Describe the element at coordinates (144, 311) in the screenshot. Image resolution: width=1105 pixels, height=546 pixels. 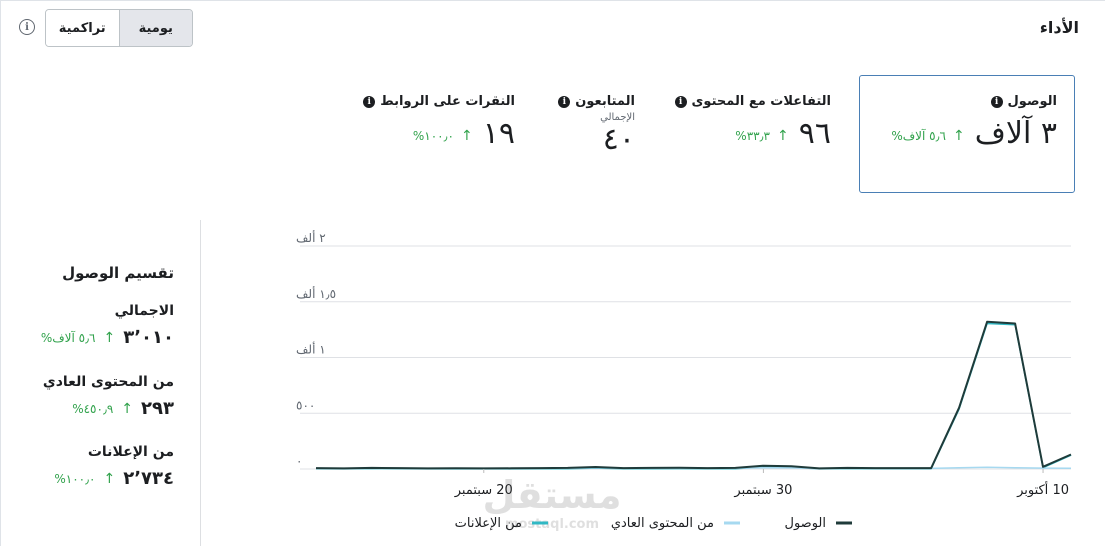
I see `breakdown-label: الاجمالي` at that location.